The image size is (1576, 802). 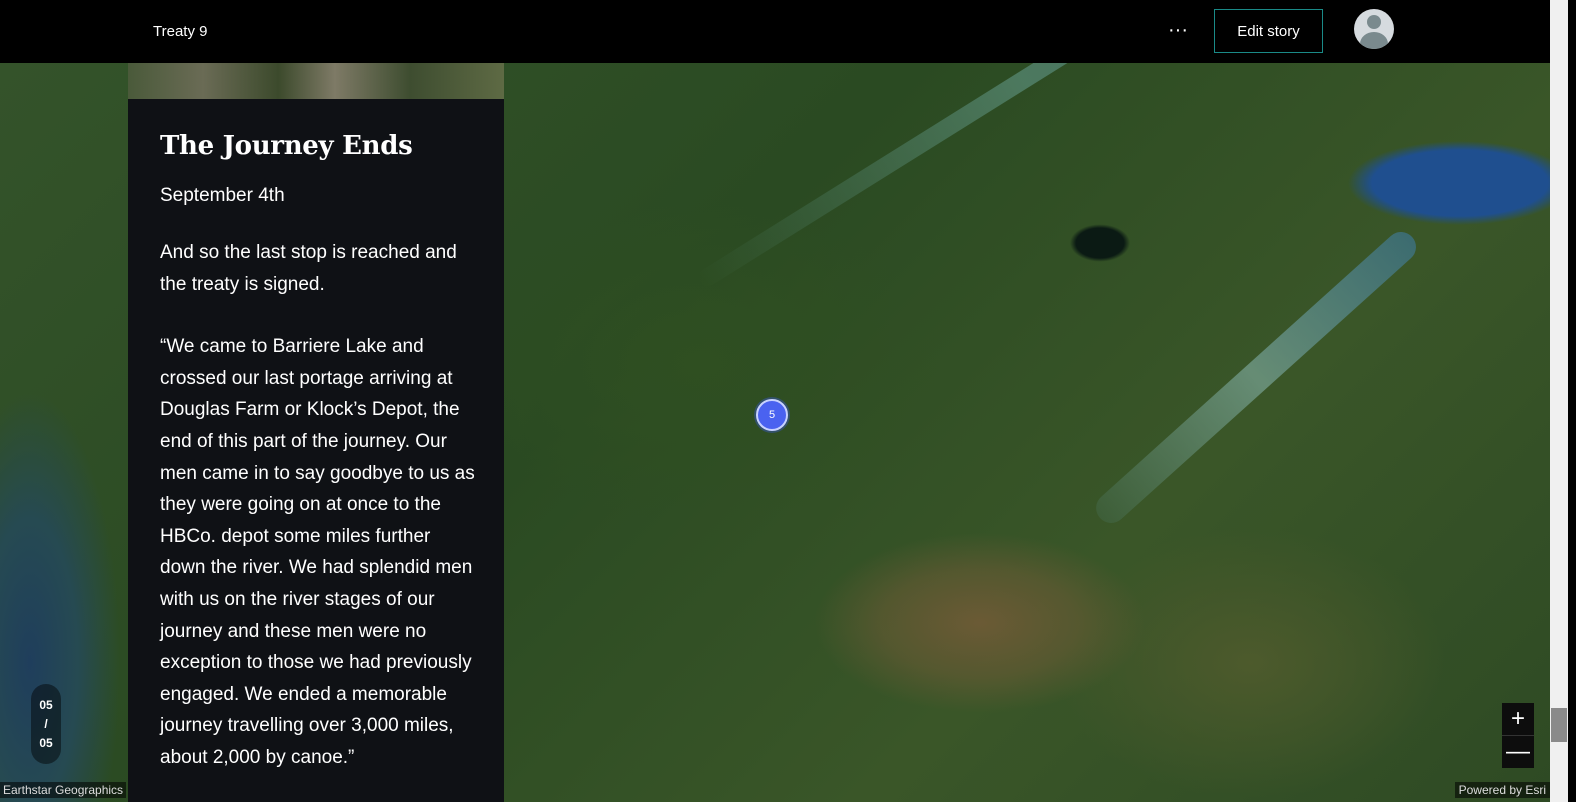 I want to click on page-scrollbar, so click(x=1559, y=401).